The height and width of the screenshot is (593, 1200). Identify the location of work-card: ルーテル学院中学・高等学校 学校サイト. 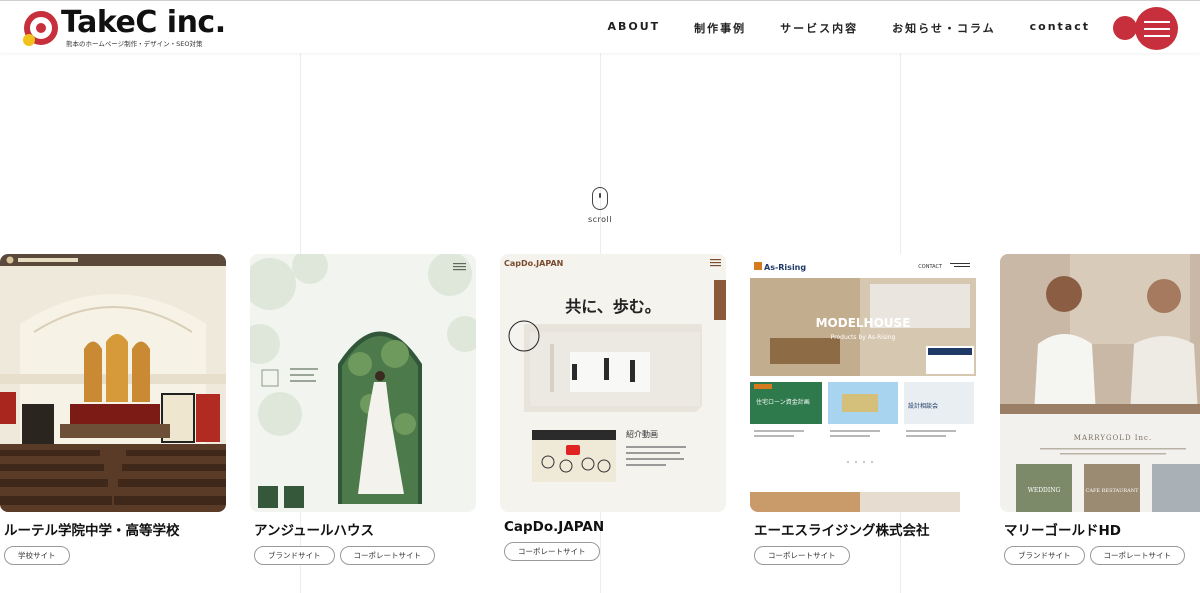
(113, 409).